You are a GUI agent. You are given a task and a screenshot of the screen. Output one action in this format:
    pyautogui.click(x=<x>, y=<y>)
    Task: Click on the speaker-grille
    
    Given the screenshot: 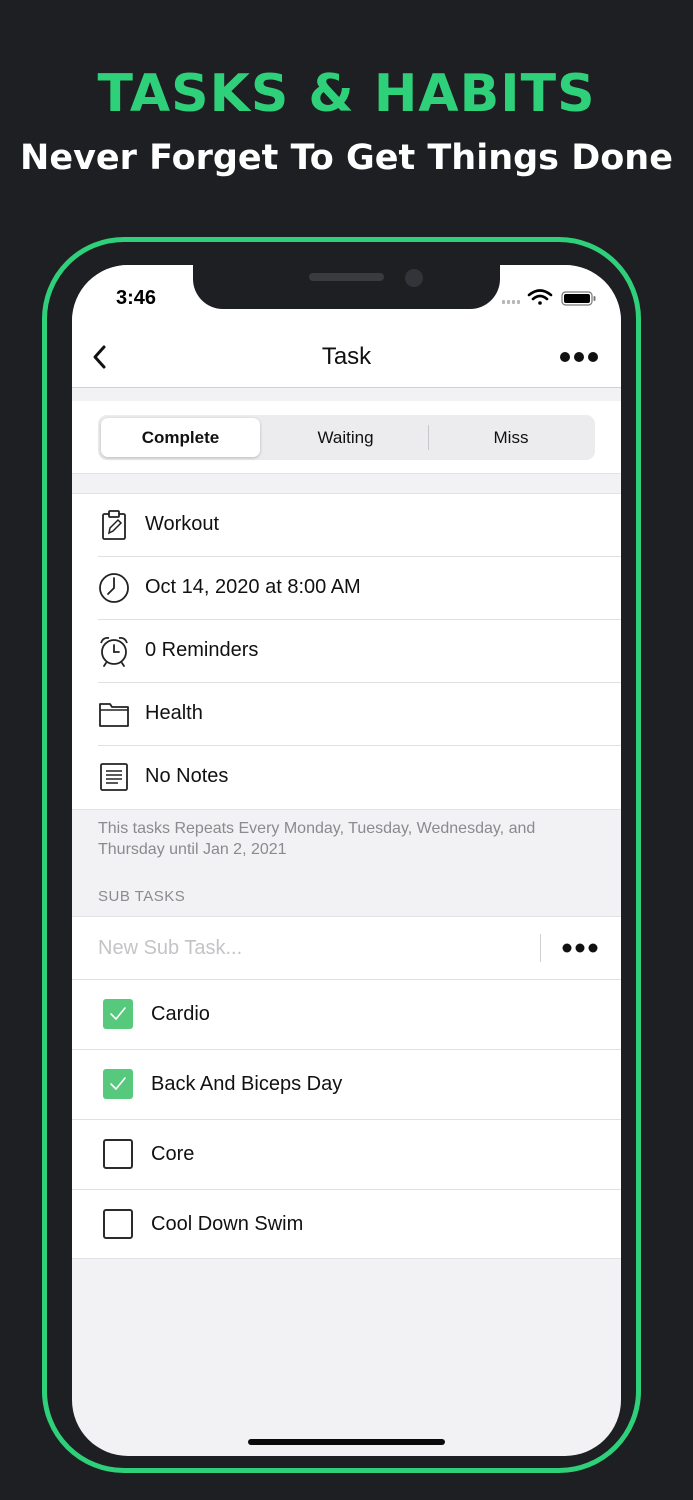 What is the action you would take?
    pyautogui.click(x=346, y=277)
    